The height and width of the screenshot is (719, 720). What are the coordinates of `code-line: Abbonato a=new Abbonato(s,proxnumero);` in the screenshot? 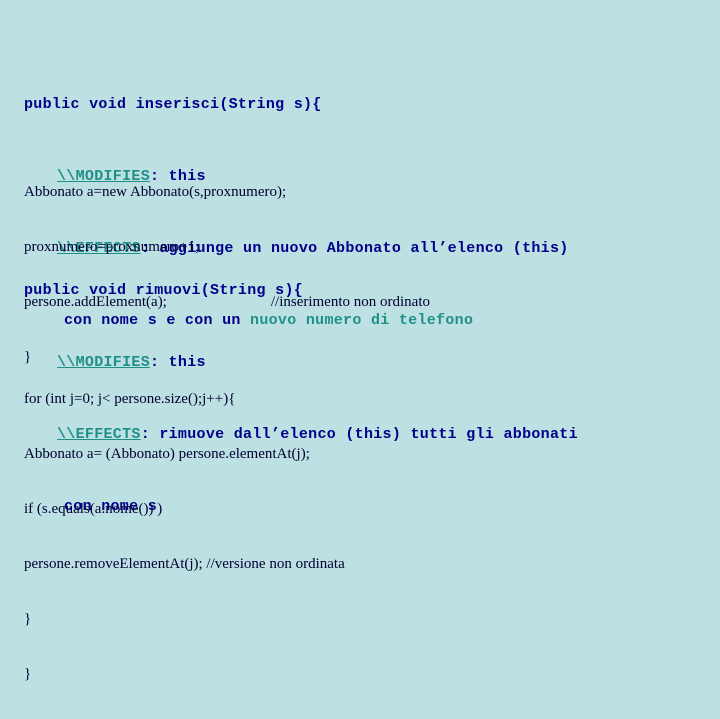 It's located at (155, 192).